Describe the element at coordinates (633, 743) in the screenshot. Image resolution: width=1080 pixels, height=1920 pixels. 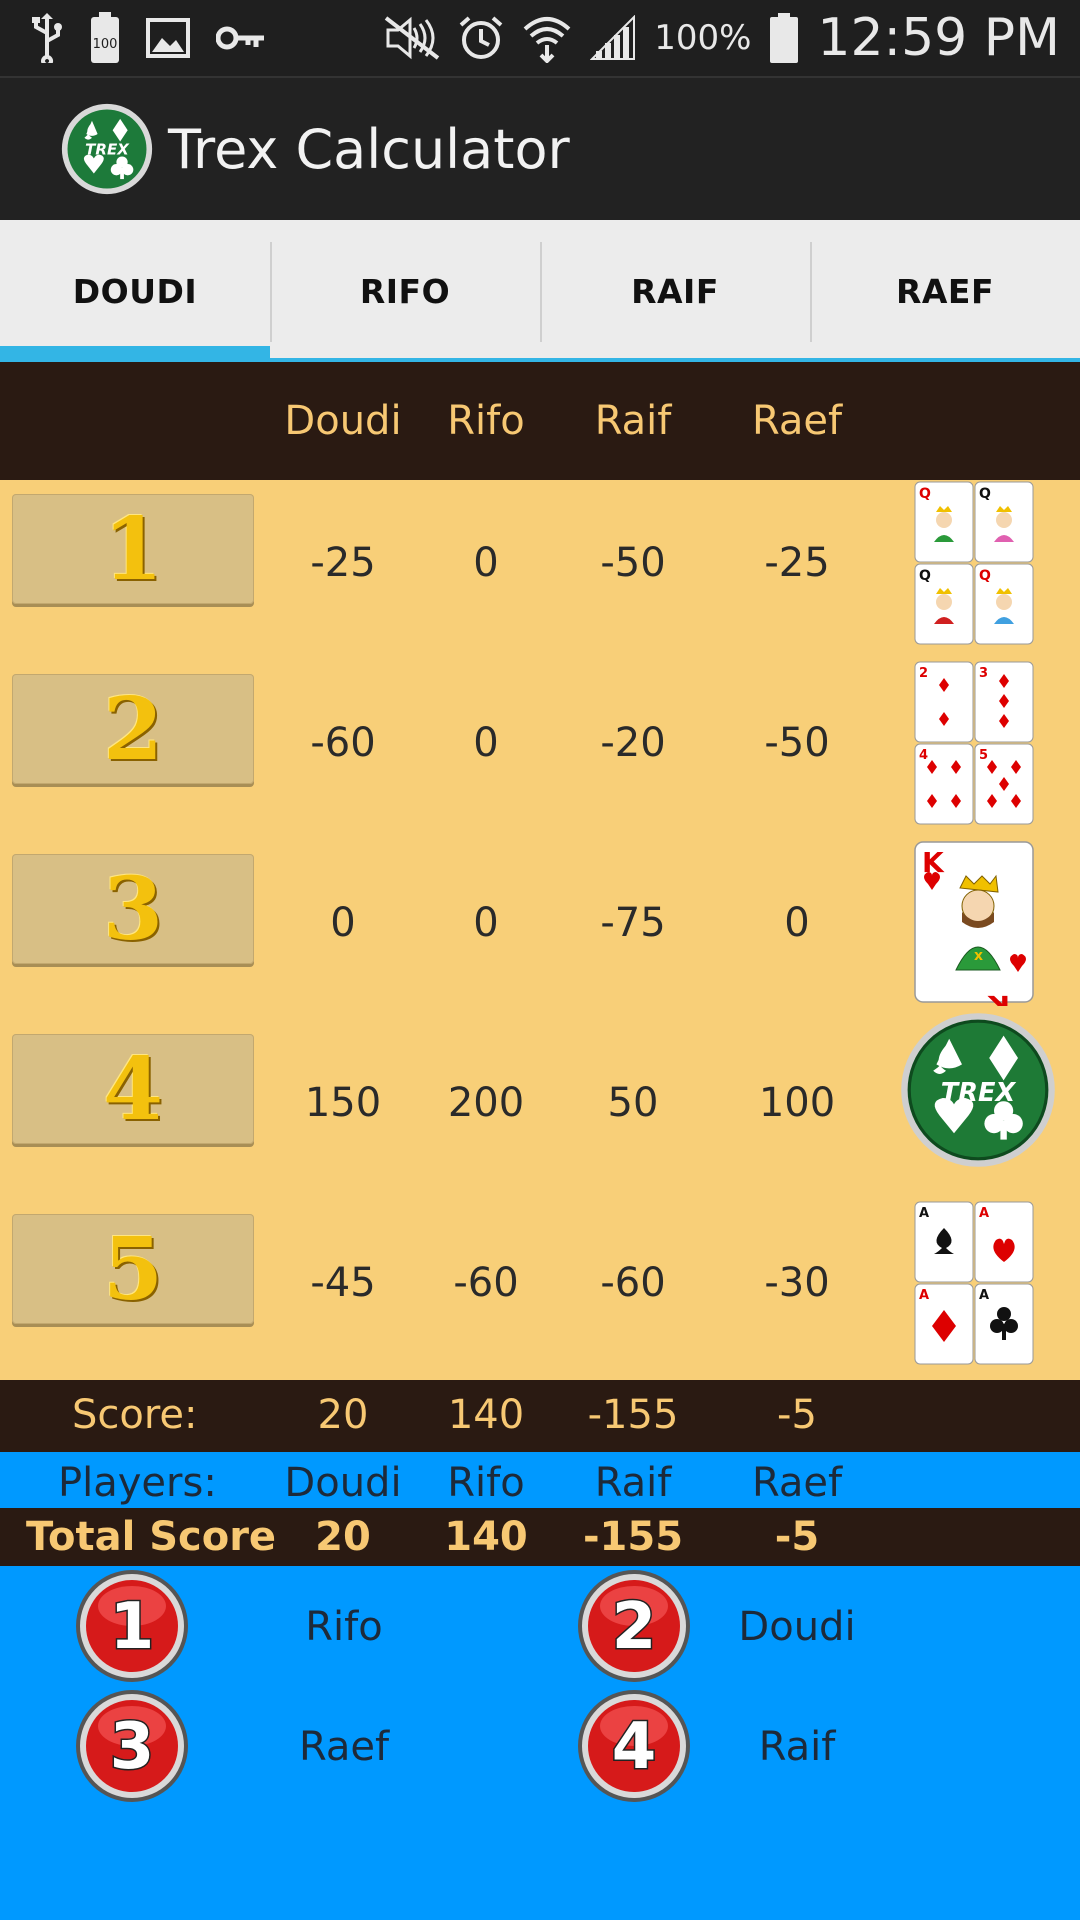
I see `score-cell: -20` at that location.